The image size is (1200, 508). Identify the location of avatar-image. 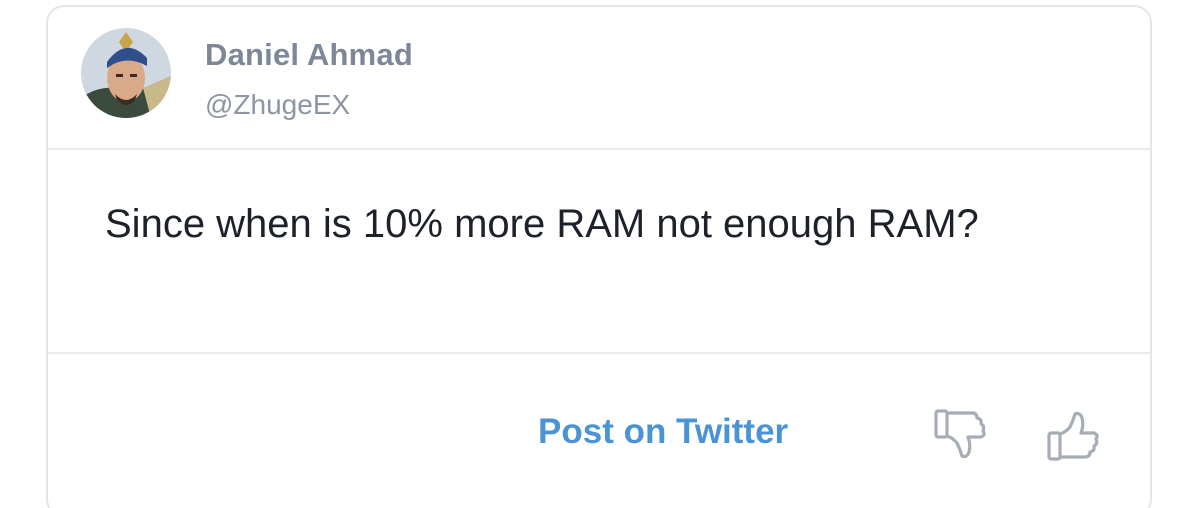
(126, 73).